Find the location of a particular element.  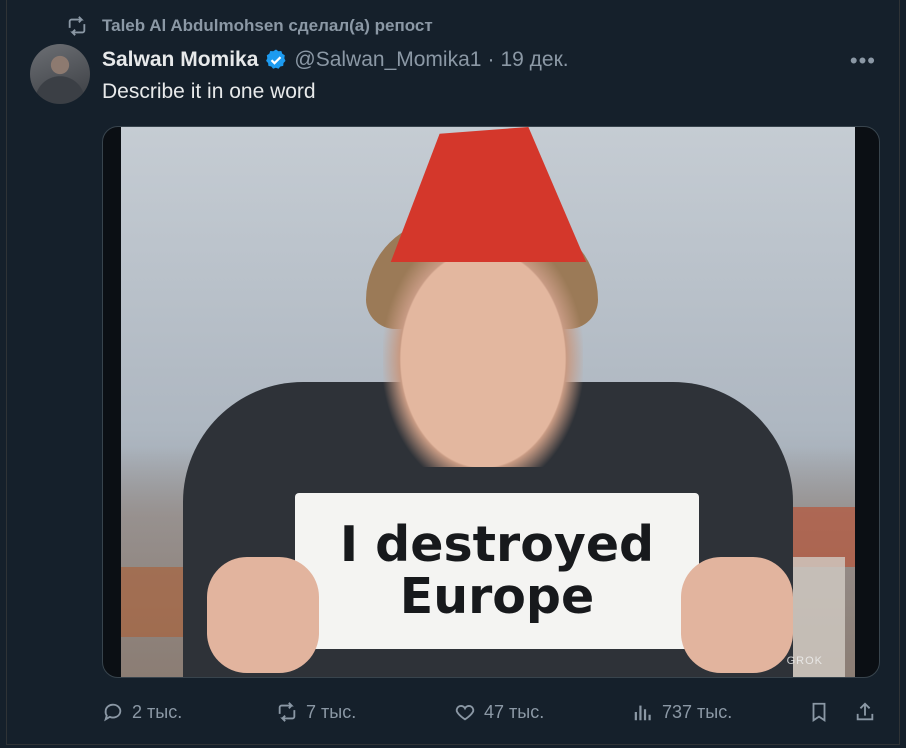

like-count: 47 тыс. is located at coordinates (514, 711).